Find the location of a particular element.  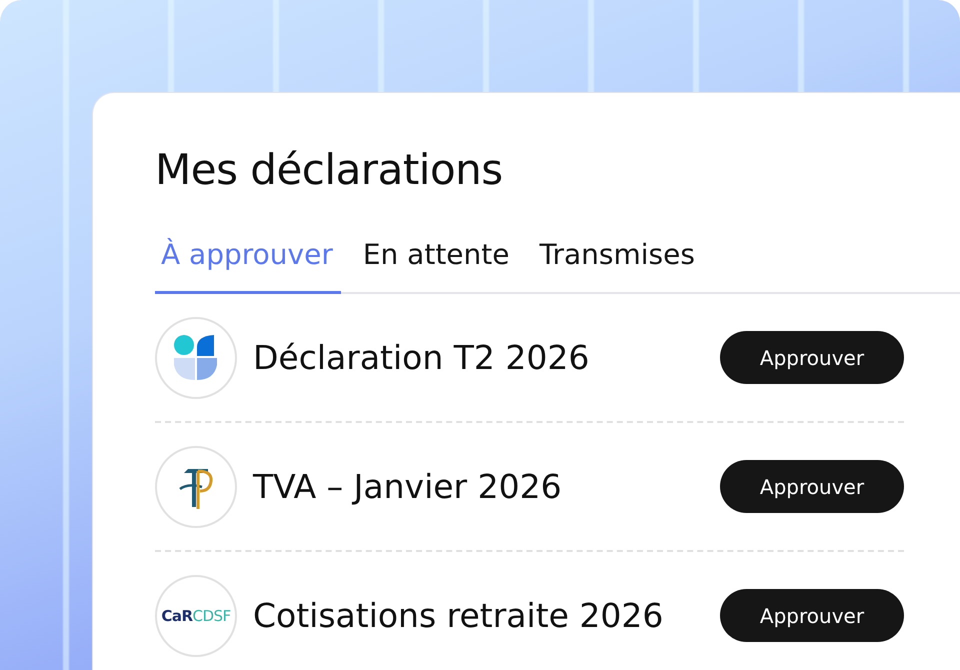

tab: En attente is located at coordinates (437, 259).